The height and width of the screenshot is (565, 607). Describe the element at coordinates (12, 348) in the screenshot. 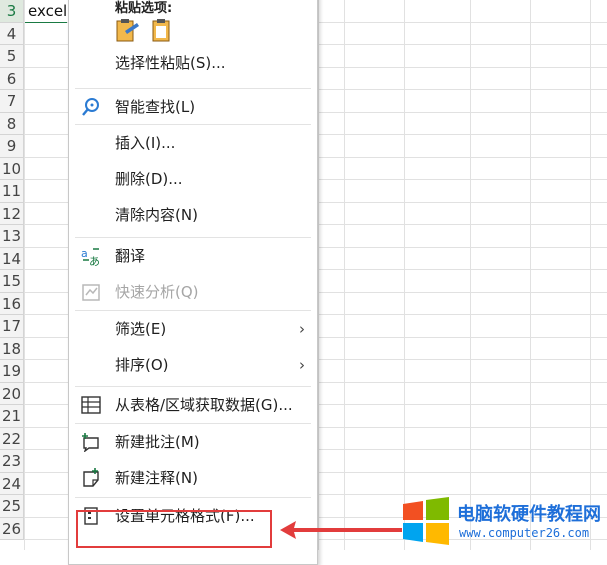

I see `row-header-18: 18` at that location.